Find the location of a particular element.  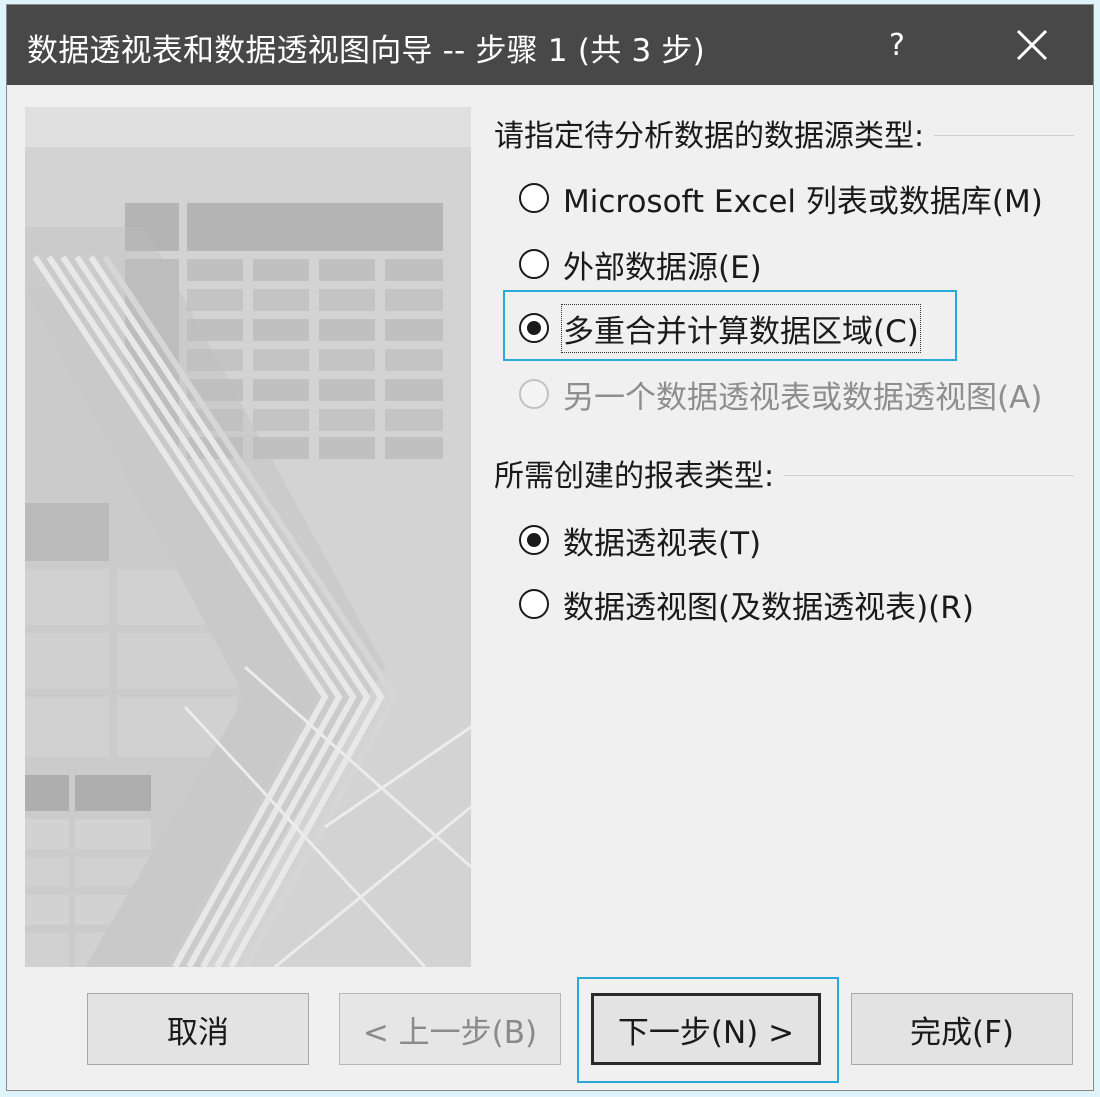

radio-label: 数据透视表(T) is located at coordinates (662, 543).